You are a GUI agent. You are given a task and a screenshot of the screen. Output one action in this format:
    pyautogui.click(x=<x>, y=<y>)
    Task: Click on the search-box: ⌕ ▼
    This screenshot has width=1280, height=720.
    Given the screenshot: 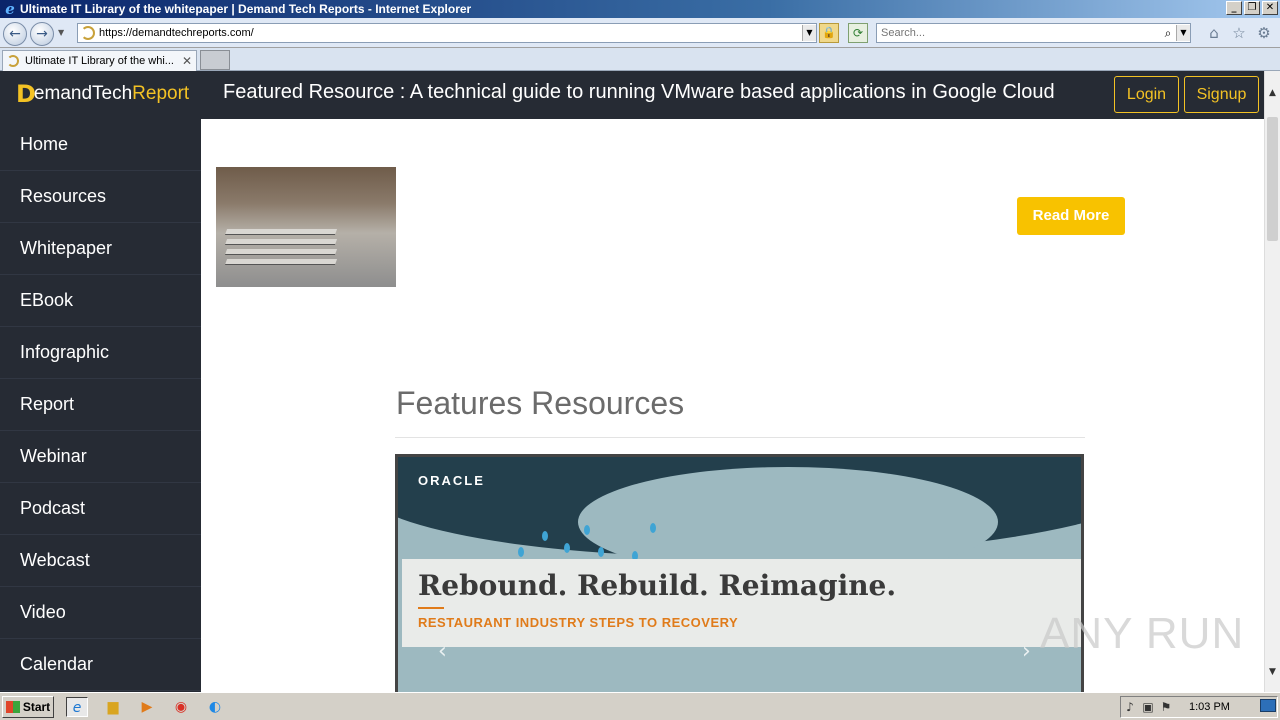 What is the action you would take?
    pyautogui.click(x=1033, y=33)
    